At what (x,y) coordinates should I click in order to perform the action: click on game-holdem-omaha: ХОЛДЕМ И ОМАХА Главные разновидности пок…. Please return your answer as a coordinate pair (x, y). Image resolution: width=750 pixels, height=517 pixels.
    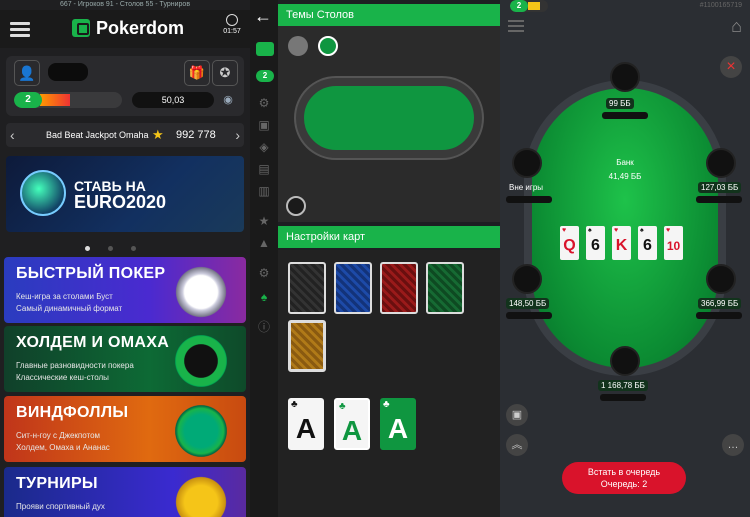
    Looking at the image, I should click on (125, 359).